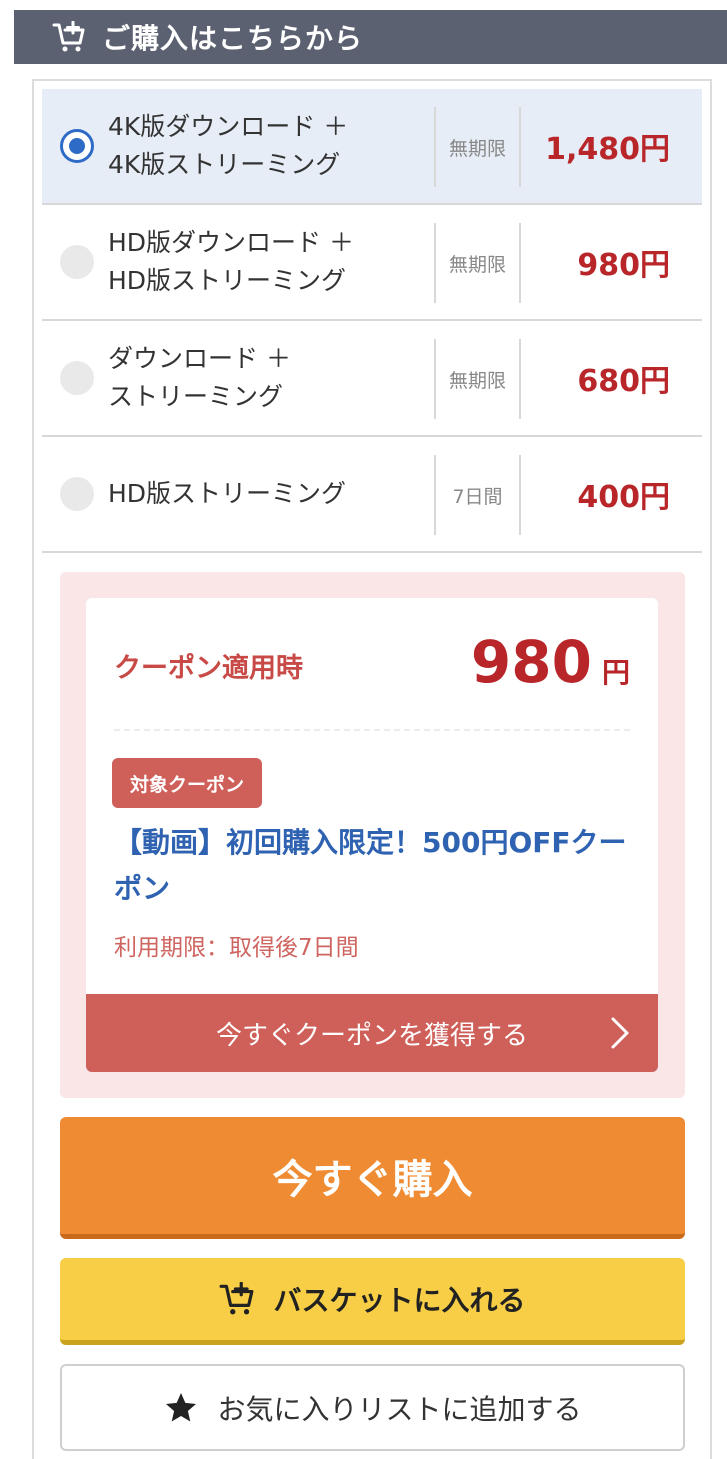  What do you see at coordinates (623, 381) in the screenshot?
I see `option-price: 680円` at bounding box center [623, 381].